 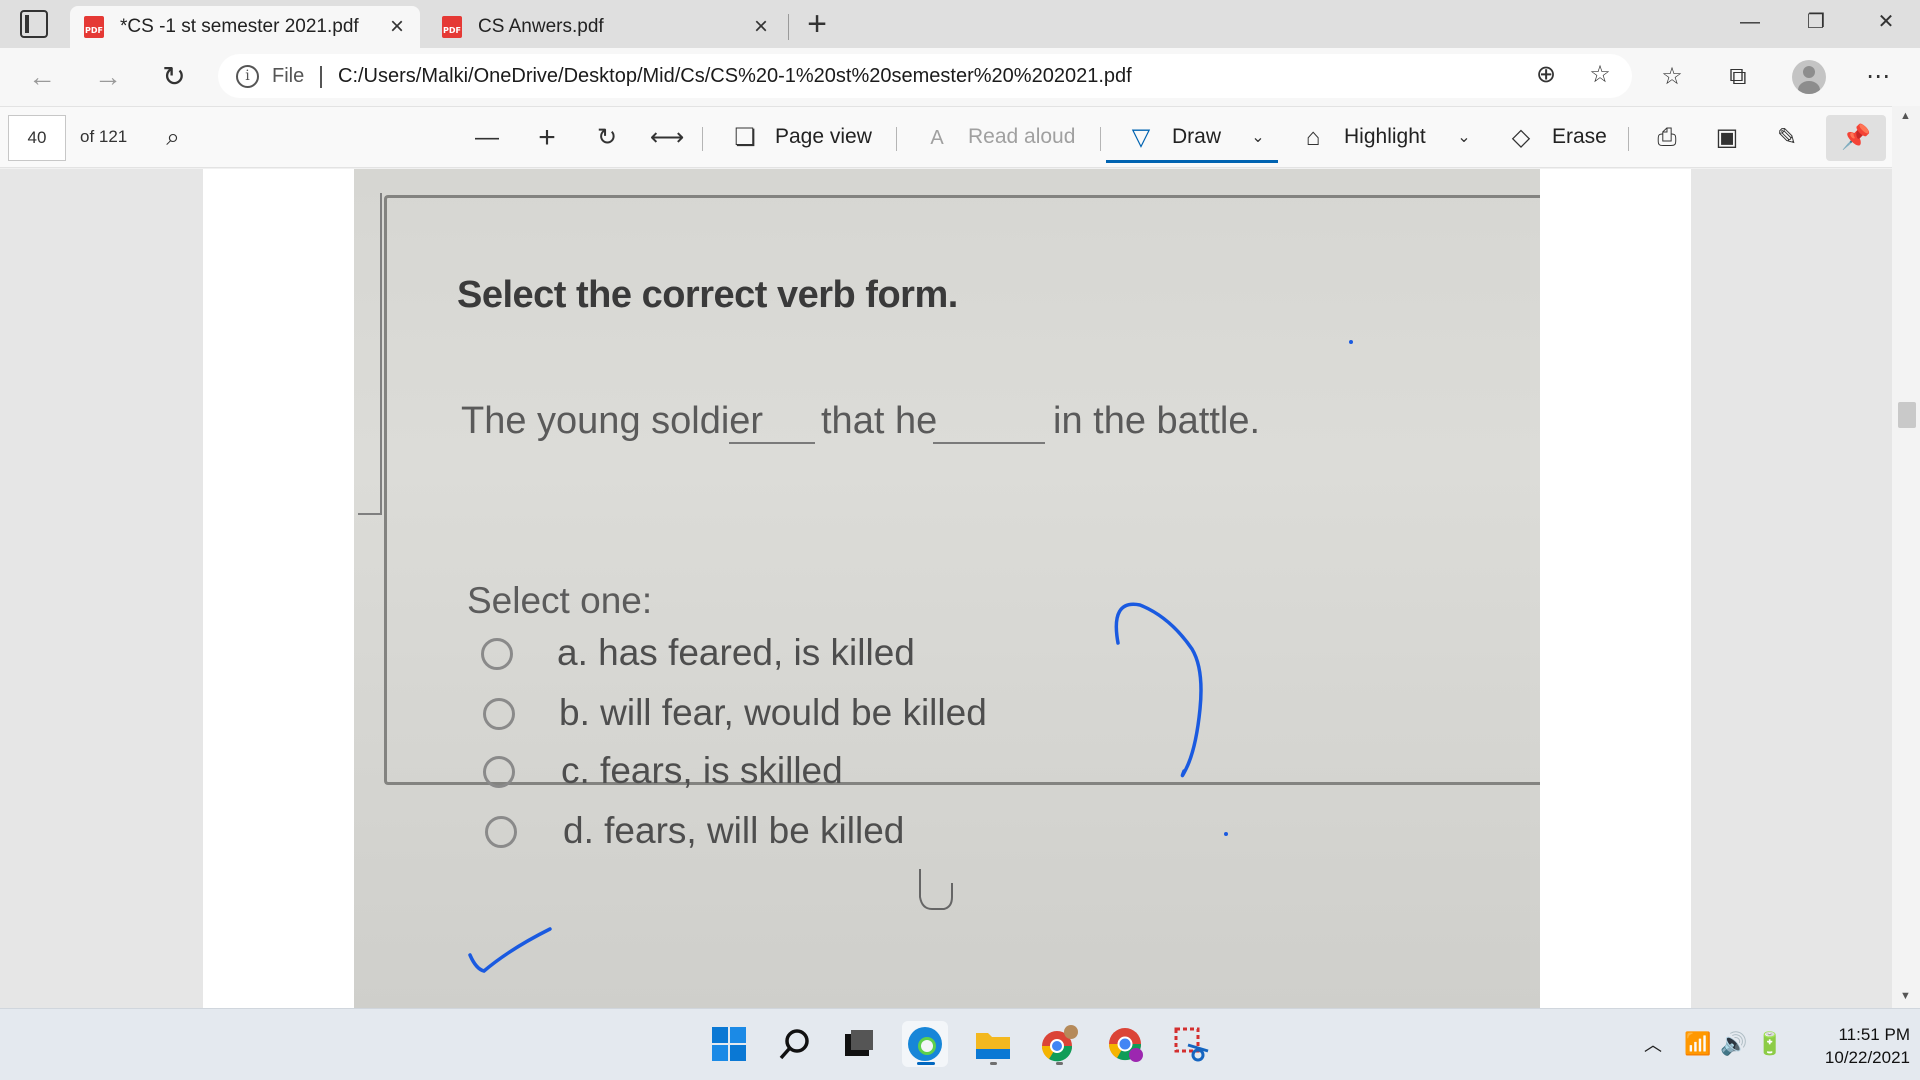 What do you see at coordinates (1878, 78) in the screenshot?
I see `more-options-icon: ⋯` at bounding box center [1878, 78].